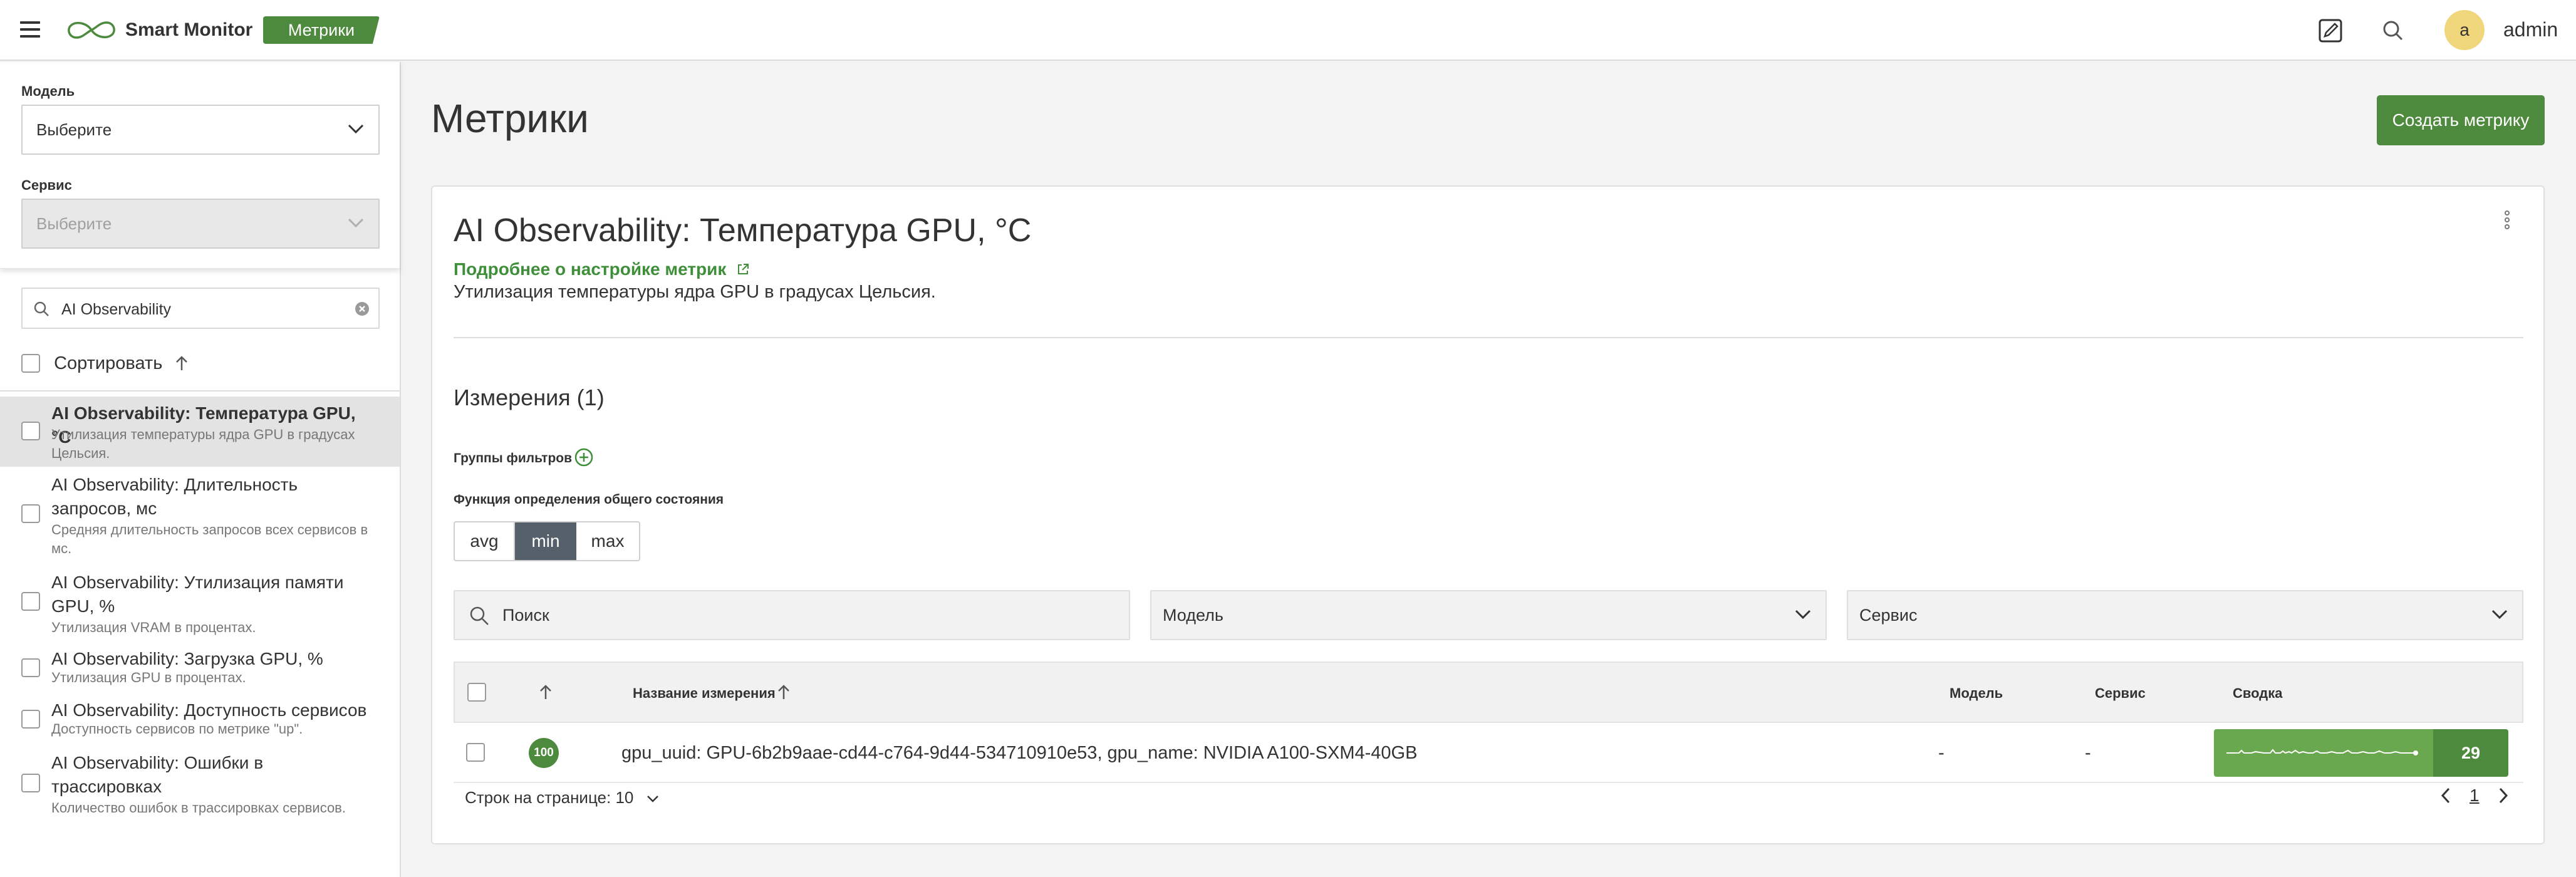  I want to click on health-function-selector: avg min max, so click(547, 541).